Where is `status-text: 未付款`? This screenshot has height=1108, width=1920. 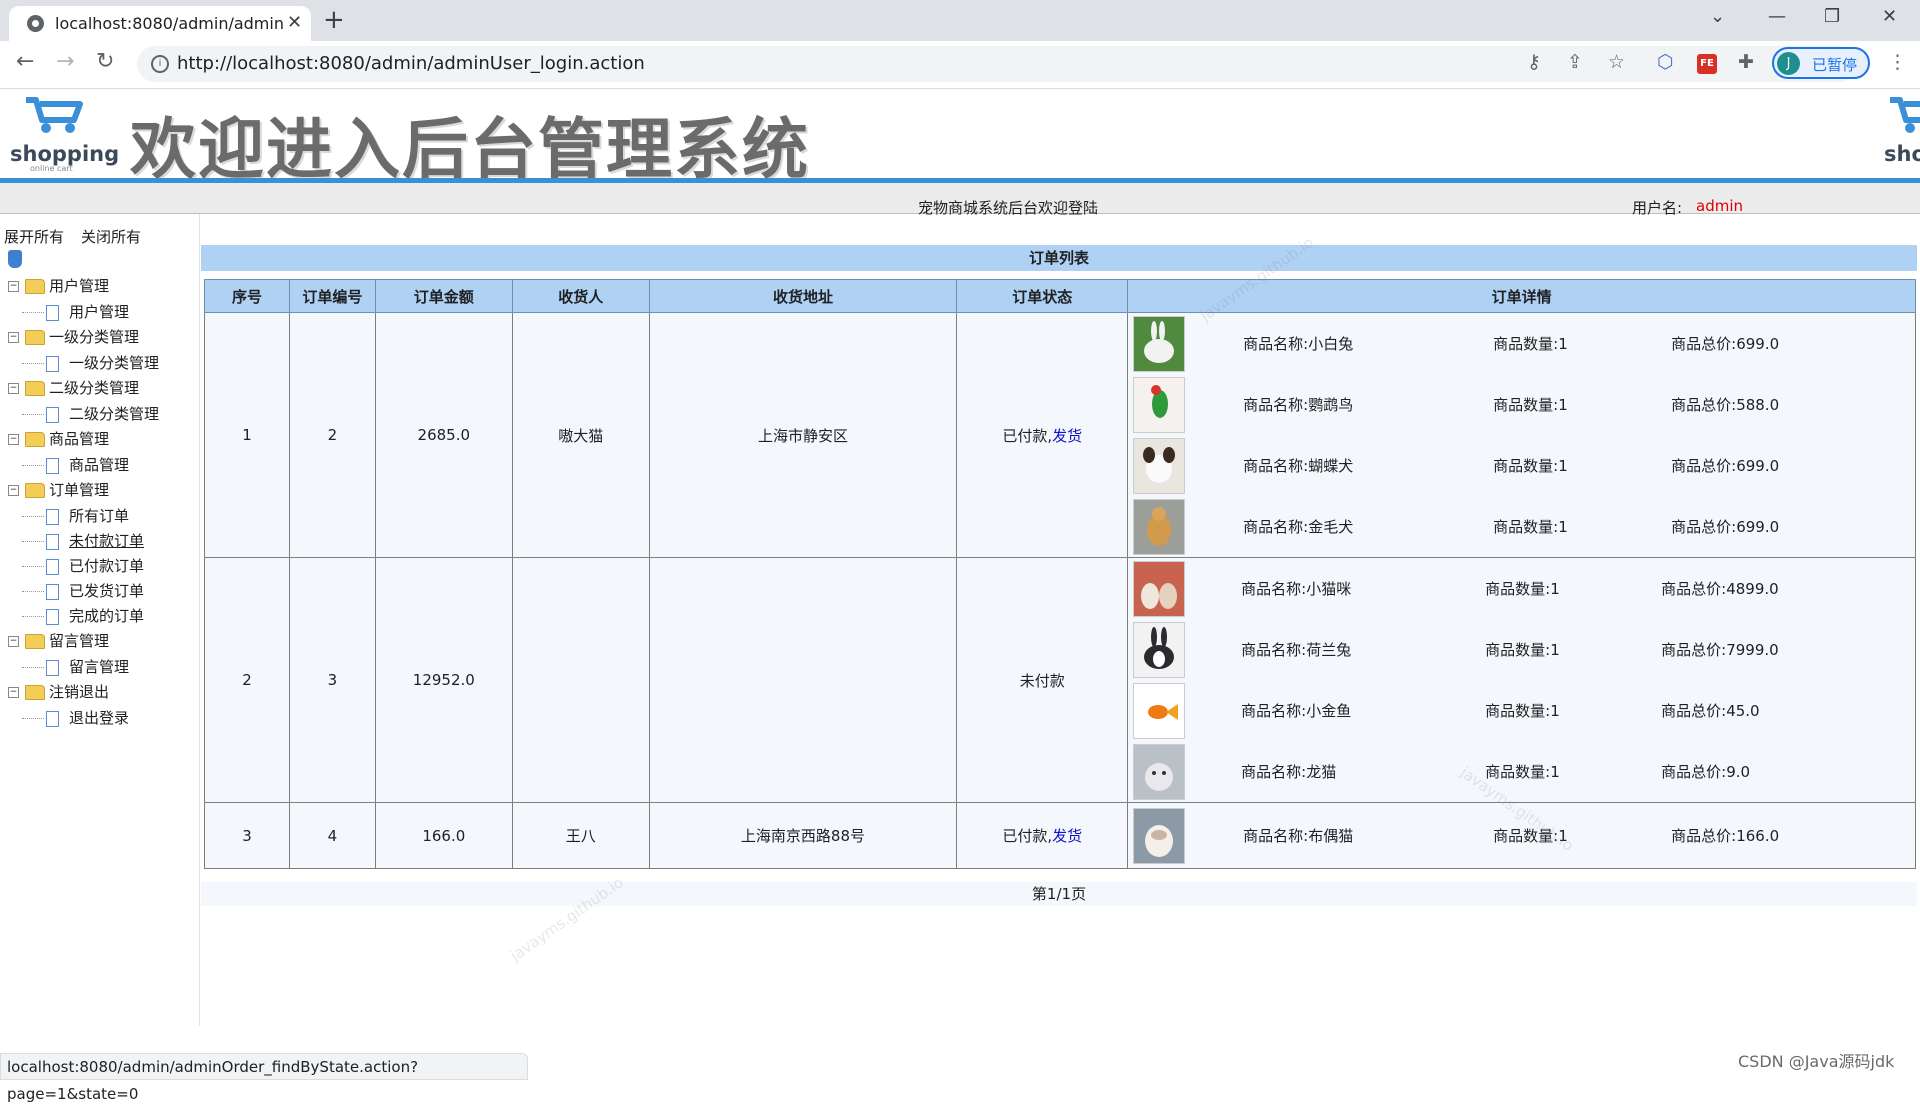
status-text: 未付款 is located at coordinates (1042, 680).